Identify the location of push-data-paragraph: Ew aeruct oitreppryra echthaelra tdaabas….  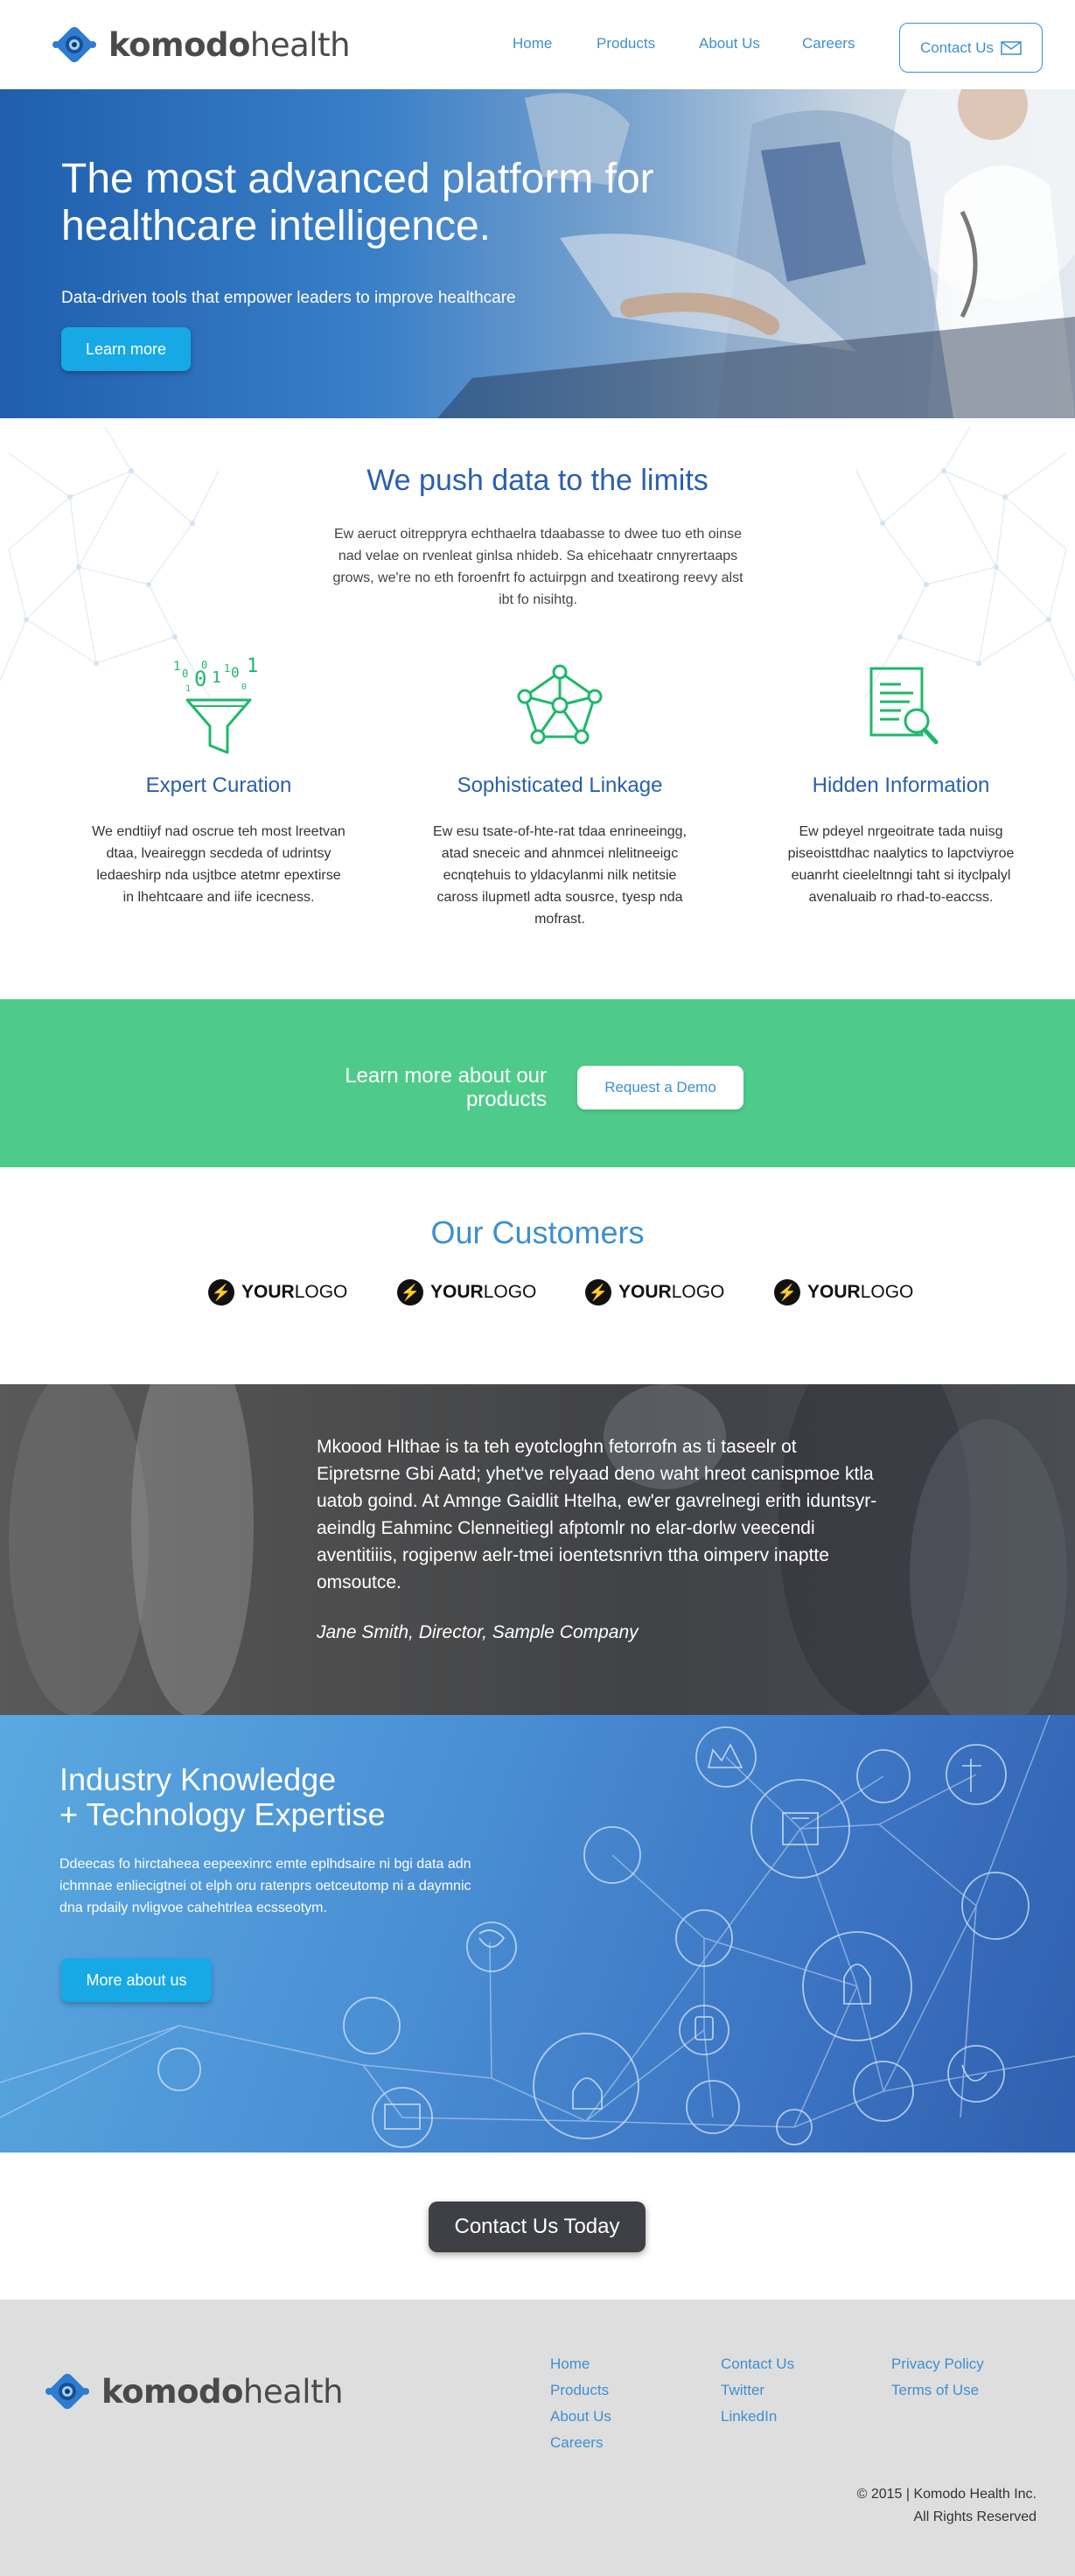
(537, 567).